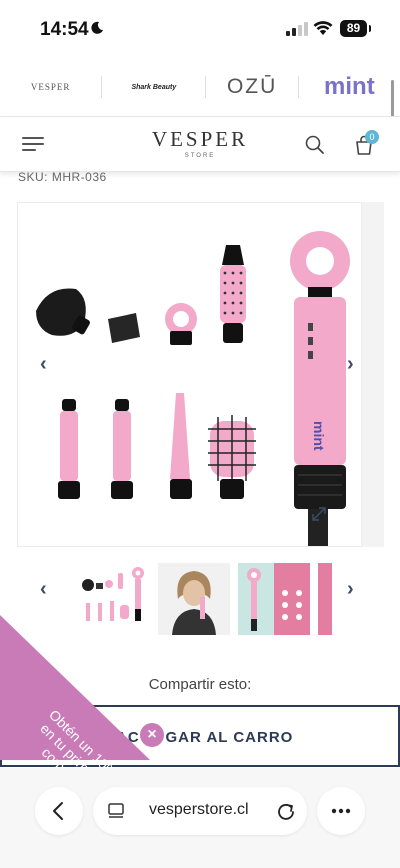 This screenshot has width=400, height=868. What do you see at coordinates (43, 589) in the screenshot?
I see `thumb-prev-button: ‹` at bounding box center [43, 589].